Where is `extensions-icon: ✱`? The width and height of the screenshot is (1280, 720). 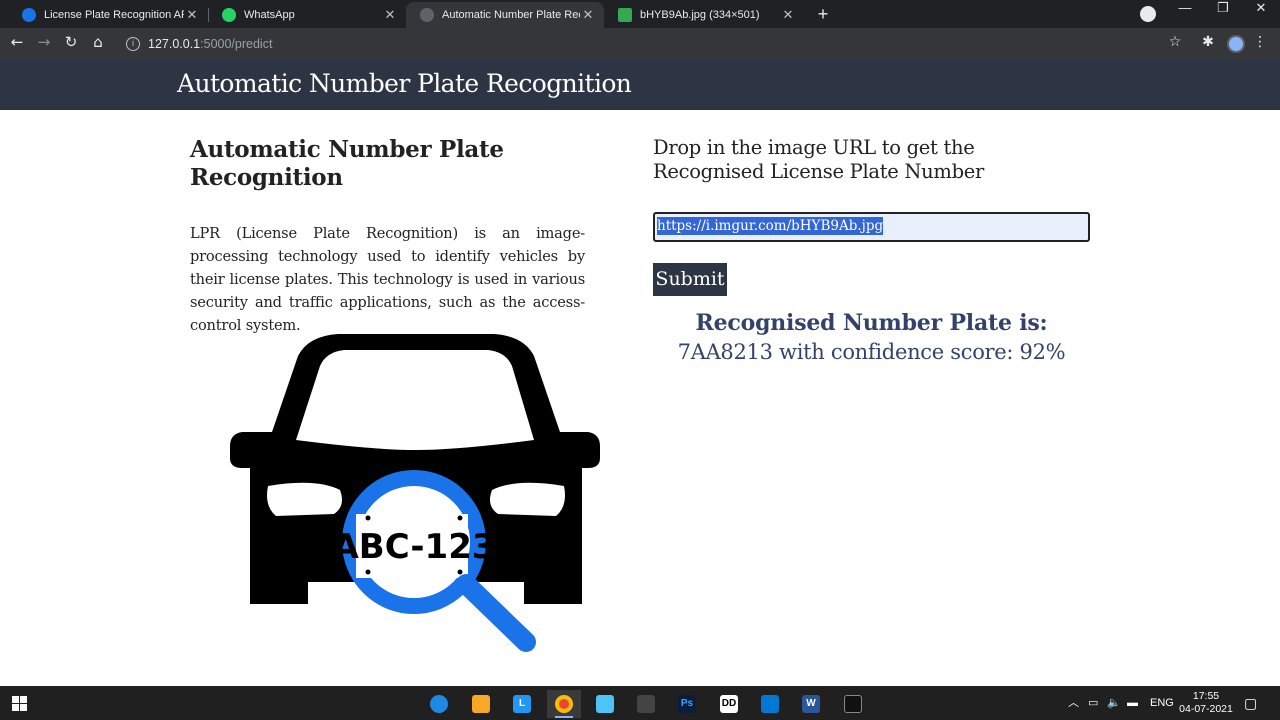
extensions-icon: ✱ is located at coordinates (1208, 43).